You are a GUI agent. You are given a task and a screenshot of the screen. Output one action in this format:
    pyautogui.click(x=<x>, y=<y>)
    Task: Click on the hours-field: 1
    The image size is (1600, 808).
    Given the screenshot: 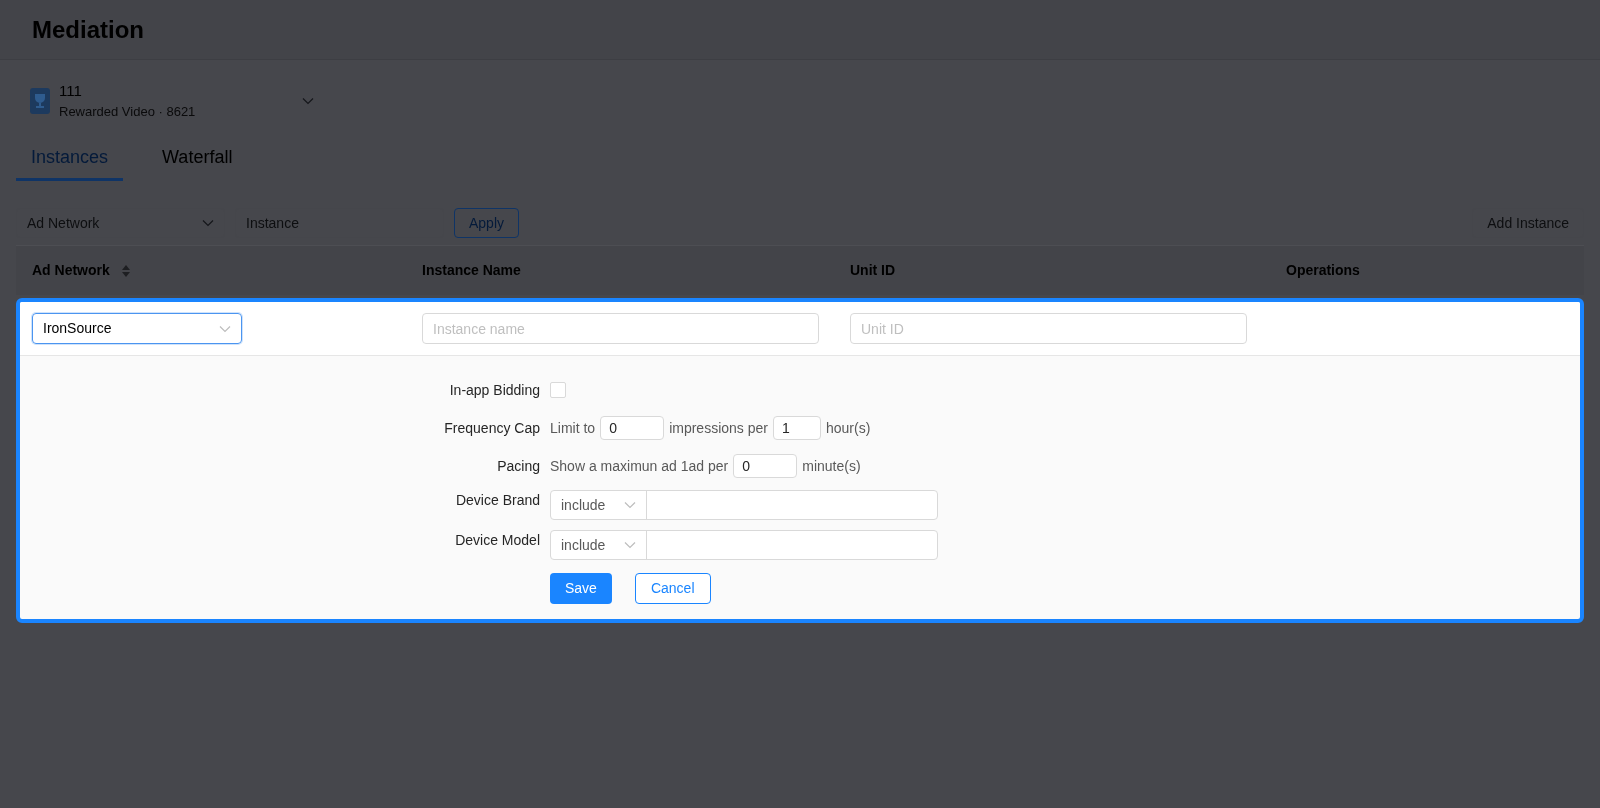 What is the action you would take?
    pyautogui.click(x=796, y=428)
    